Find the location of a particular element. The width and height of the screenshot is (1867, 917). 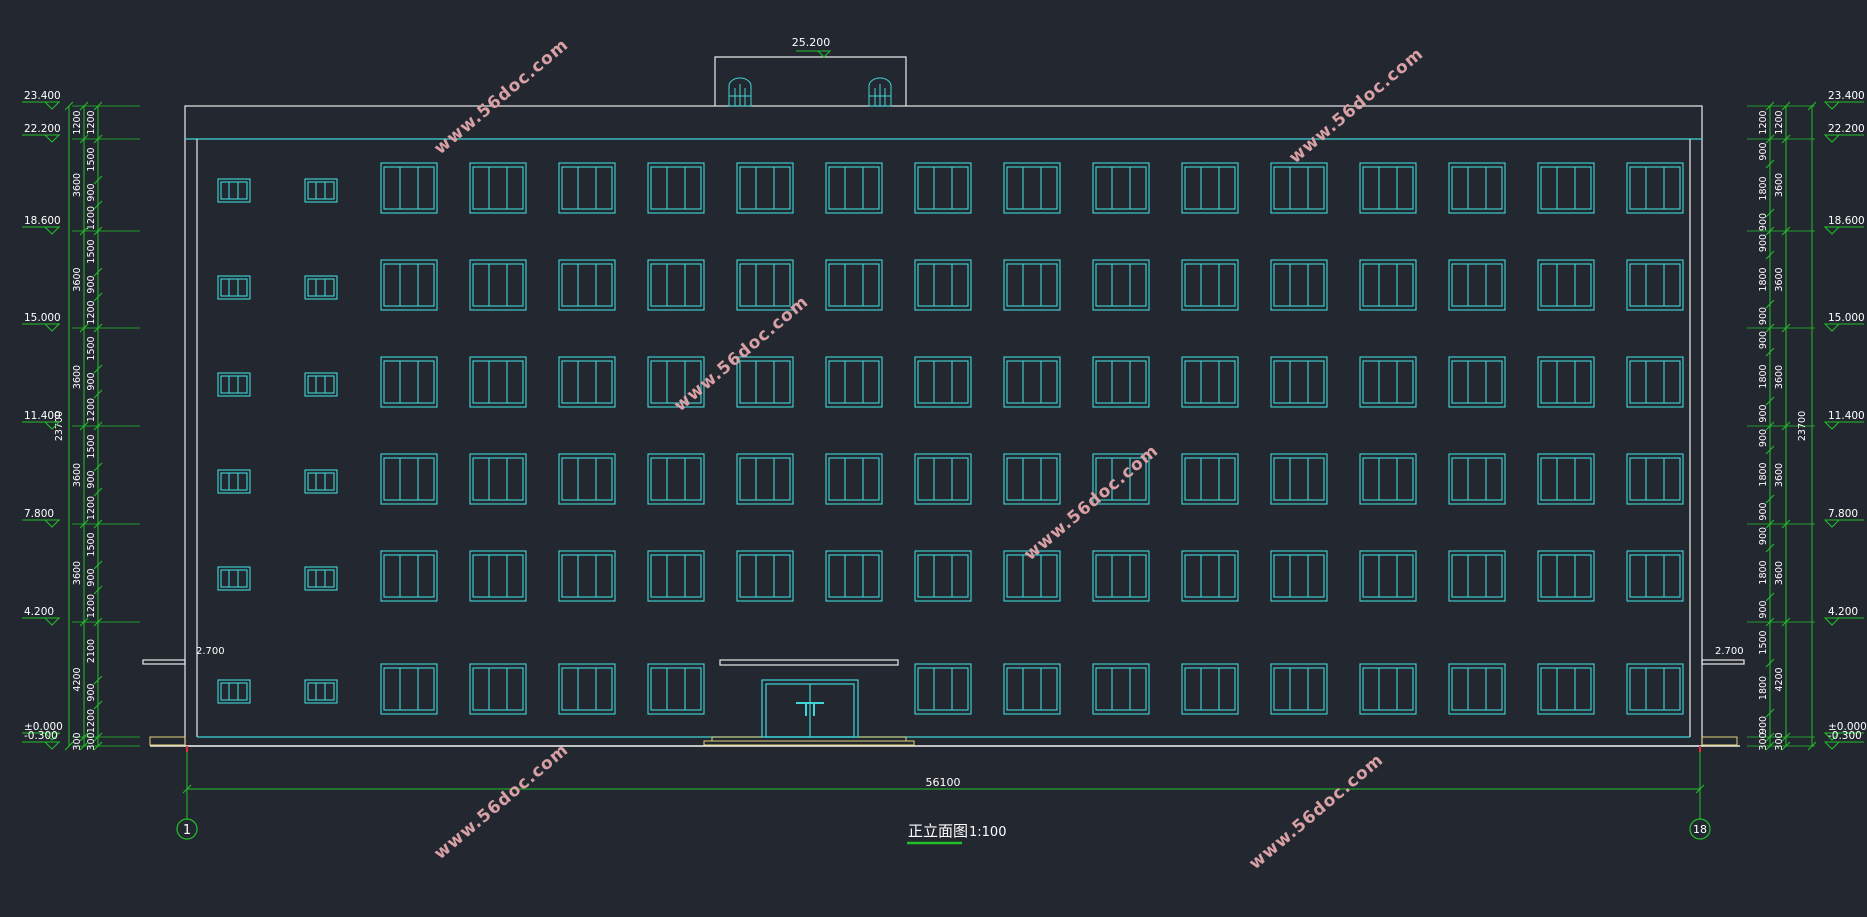

canopy-left-elevation: 2.700 is located at coordinates (210, 651).